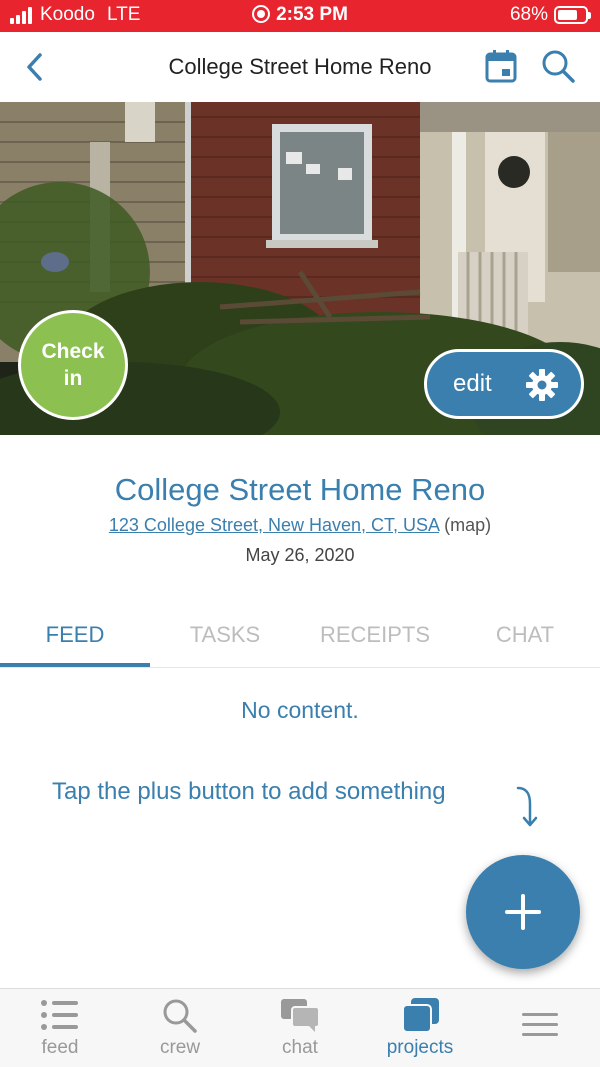 This screenshot has height=1067, width=600. Describe the element at coordinates (261, 14) in the screenshot. I see `screen-record-icon` at that location.